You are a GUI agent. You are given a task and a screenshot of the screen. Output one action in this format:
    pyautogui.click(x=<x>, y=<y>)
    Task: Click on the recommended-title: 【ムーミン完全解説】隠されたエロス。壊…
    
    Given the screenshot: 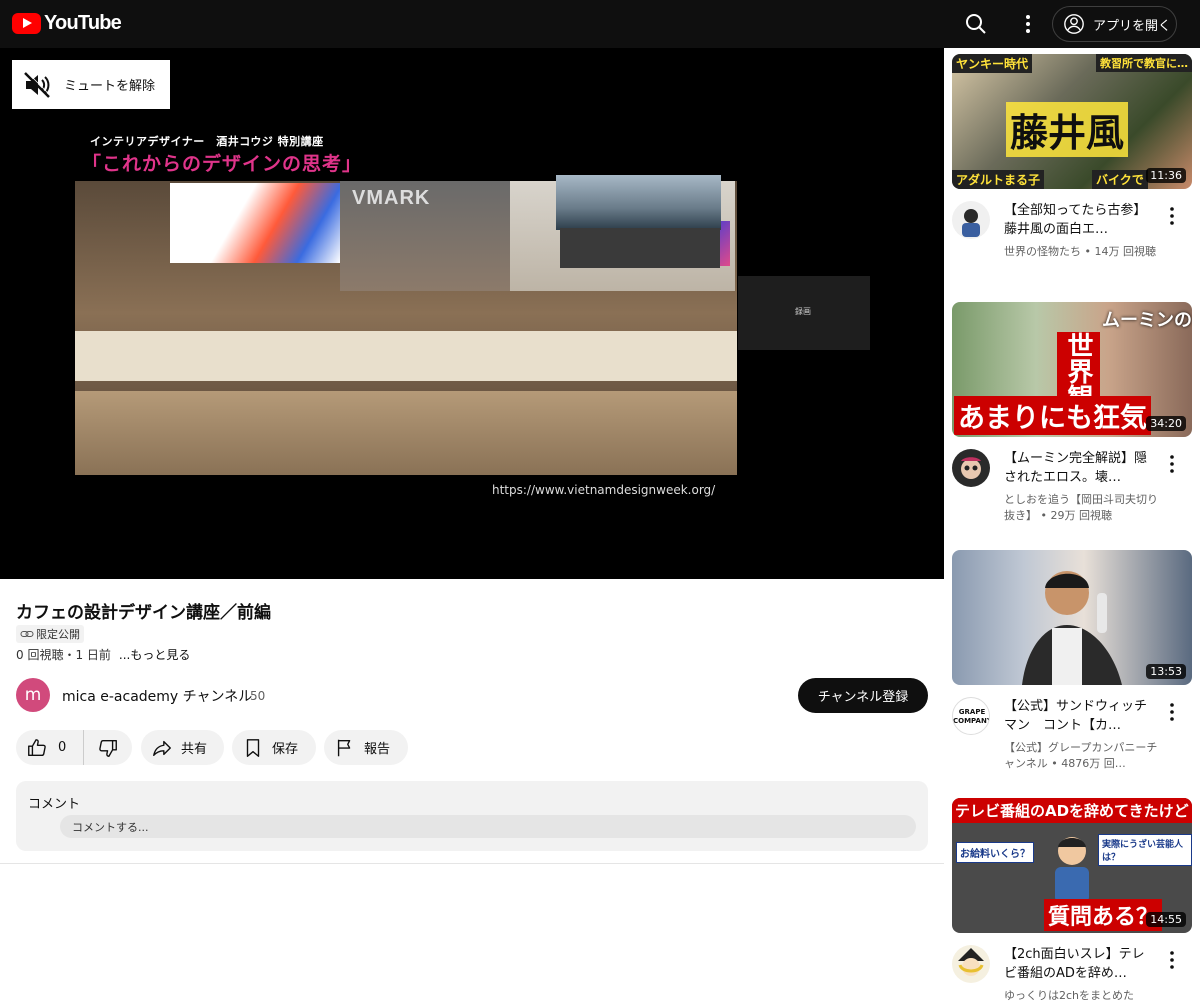 What is the action you would take?
    pyautogui.click(x=1079, y=468)
    